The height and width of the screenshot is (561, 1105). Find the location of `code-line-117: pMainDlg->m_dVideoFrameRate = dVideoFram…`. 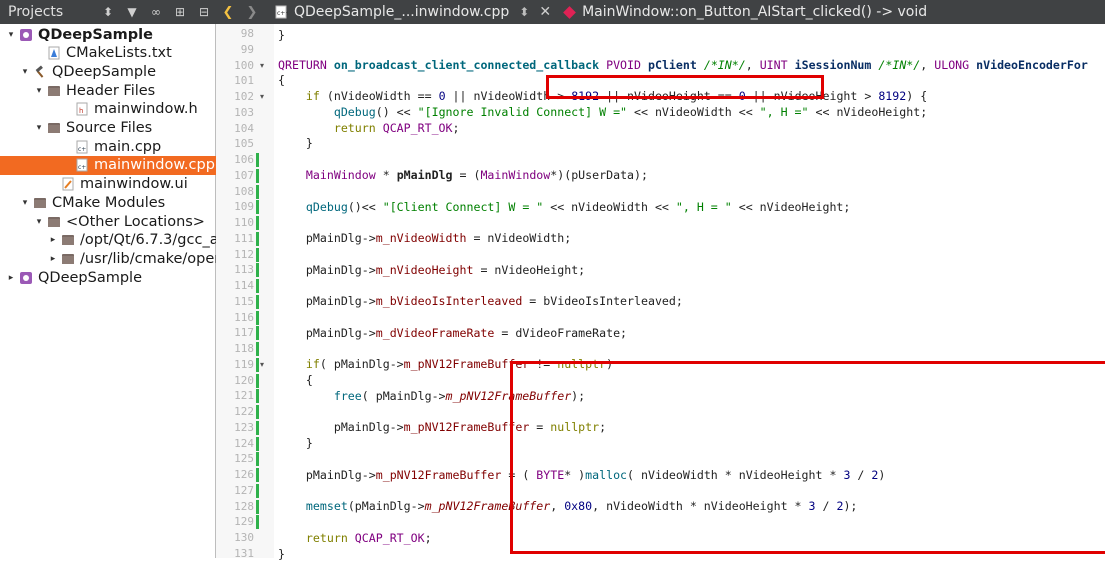

code-line-117: pMainDlg->m_dVideoFrameRate = dVideoFram… is located at coordinates (466, 333).